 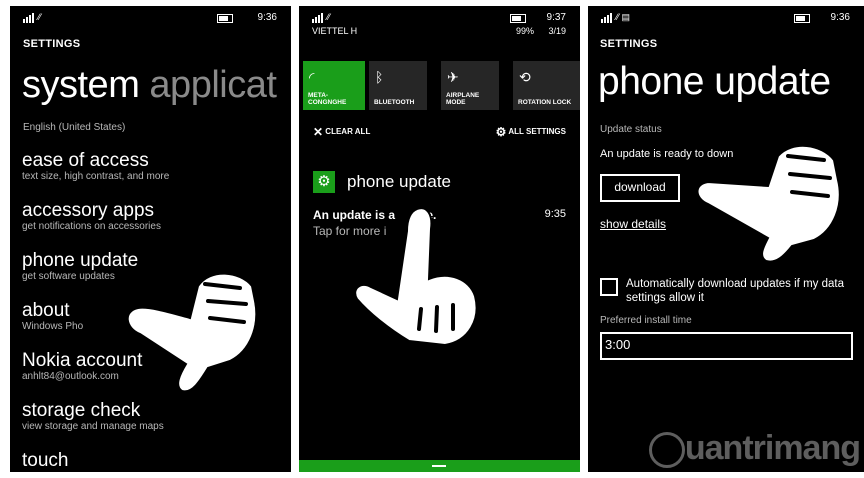 I want to click on status-bar: ⁄⁄ 9:37, so click(x=441, y=19).